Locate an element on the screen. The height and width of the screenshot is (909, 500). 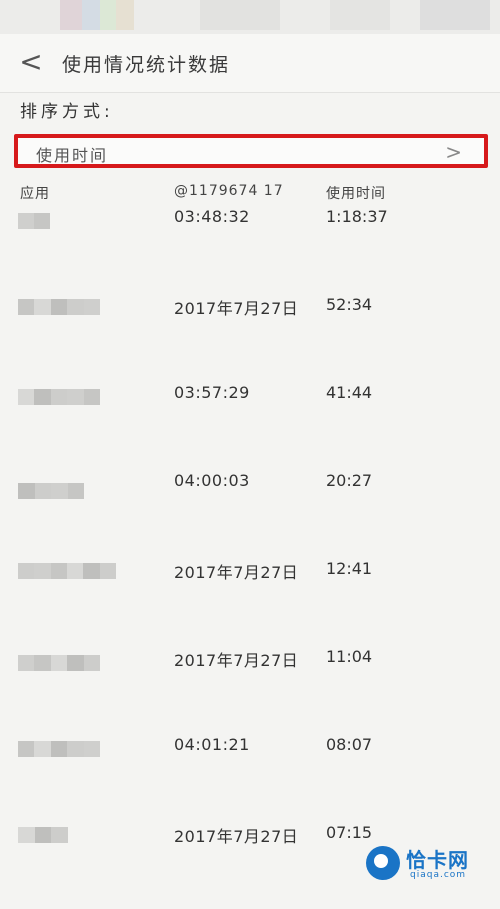
last-used-time: 03:57:29 is located at coordinates (212, 392).